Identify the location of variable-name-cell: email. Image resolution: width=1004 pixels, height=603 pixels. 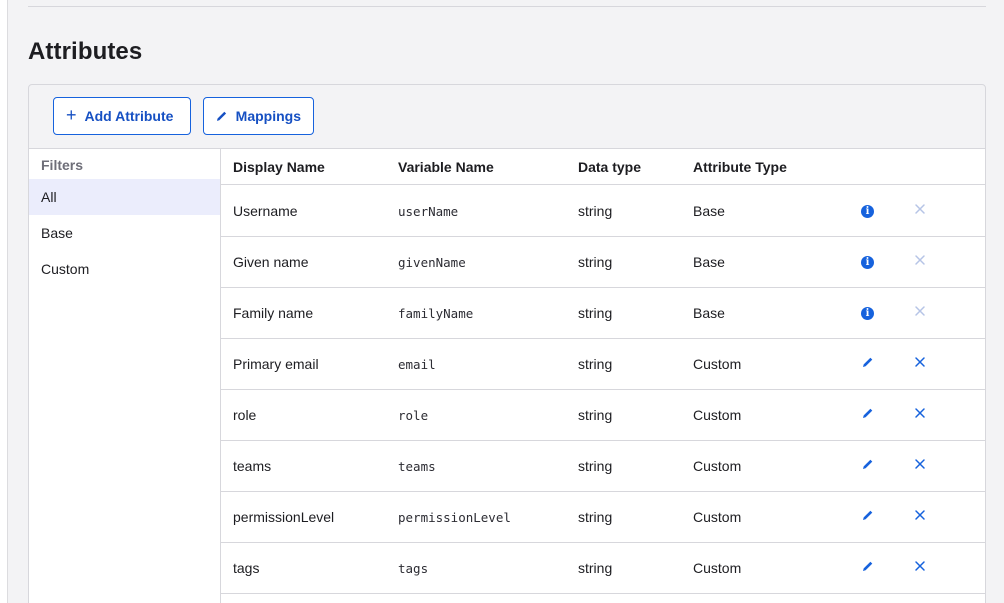
(417, 364).